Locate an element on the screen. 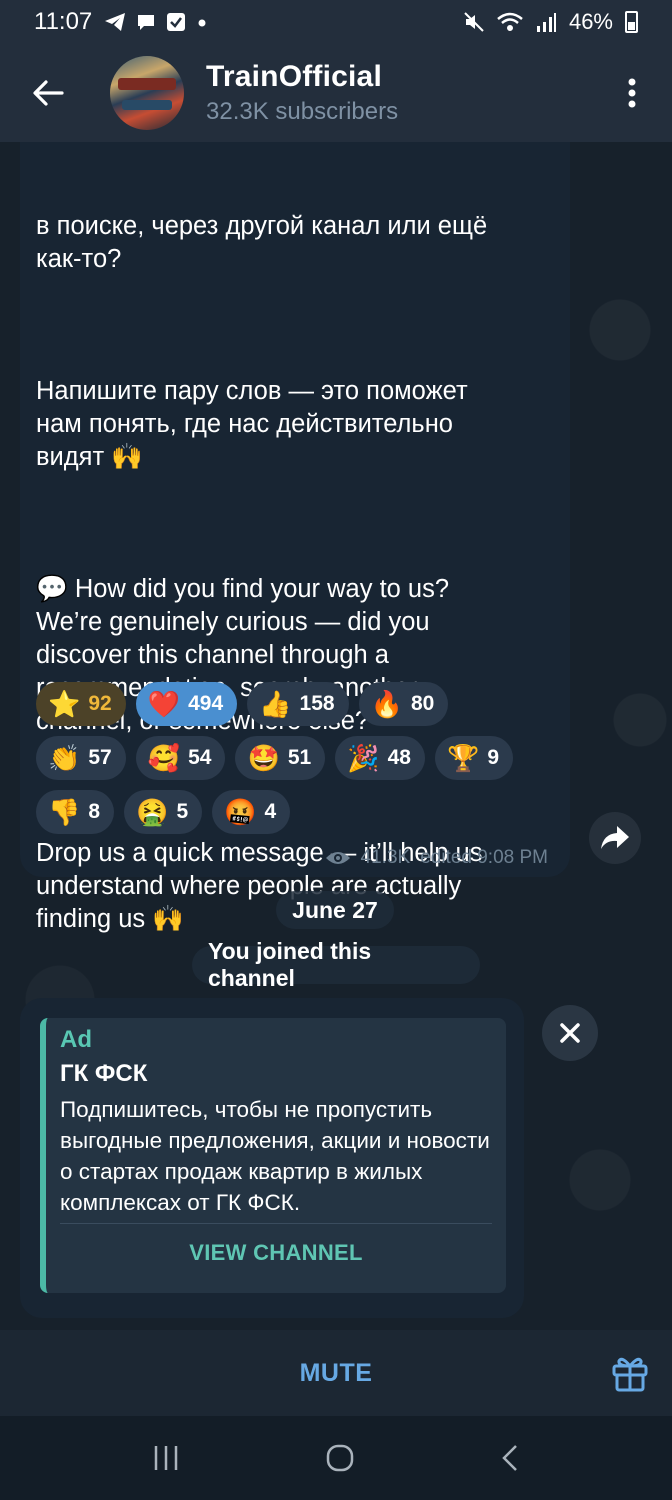 The width and height of the screenshot is (672, 1500). gift-icon is located at coordinates (630, 1374).